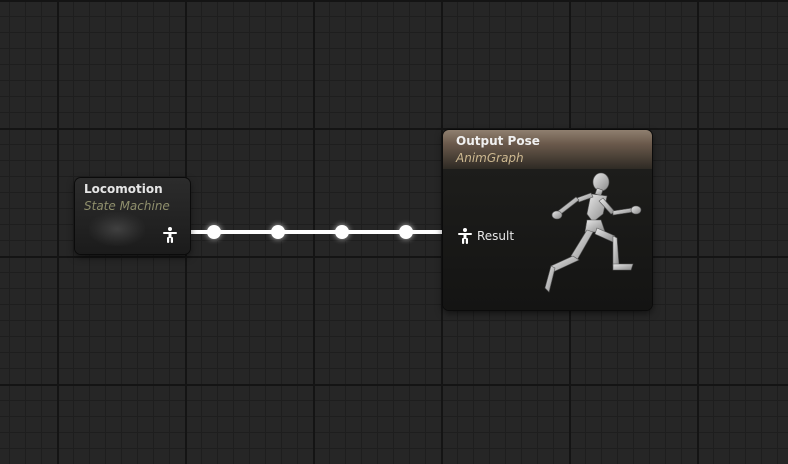  I want to click on output-pose-node: Output Pose AnimGraph Result, so click(547, 220).